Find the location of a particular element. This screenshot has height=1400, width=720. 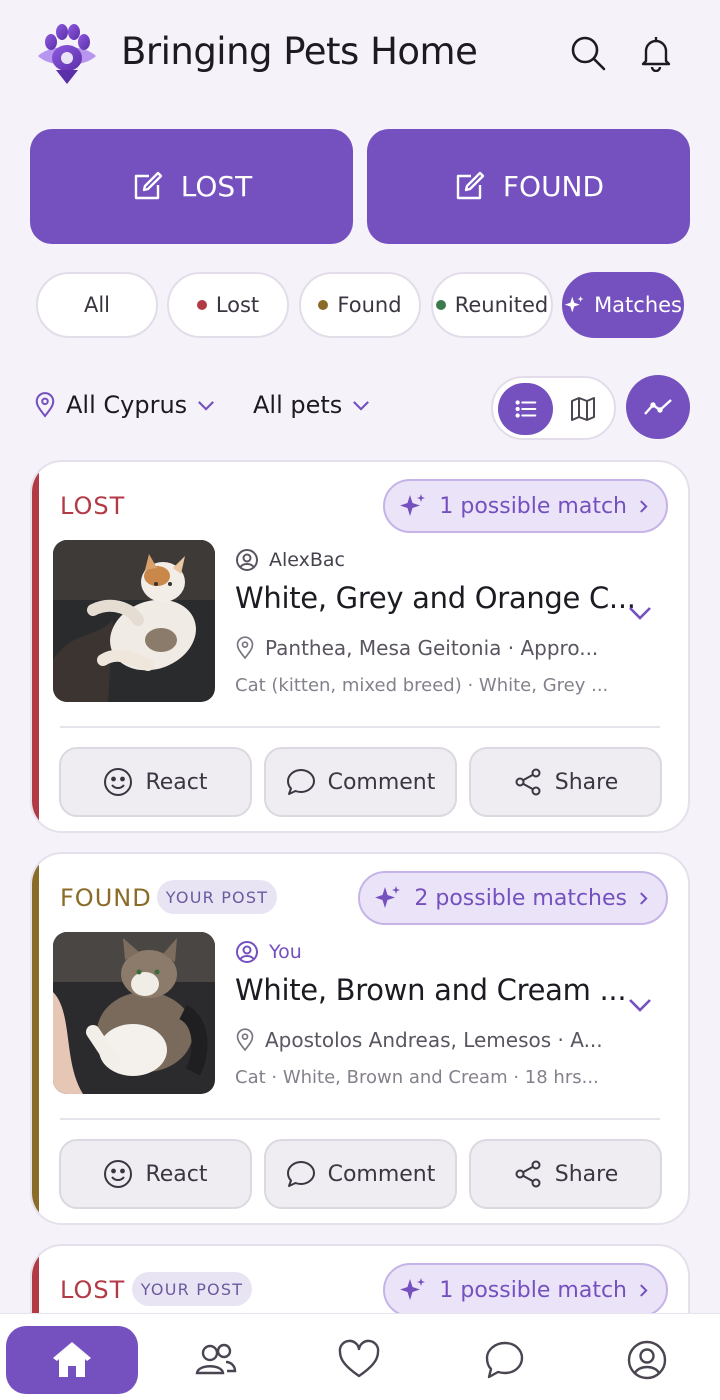

pet-filter-label: All pets is located at coordinates (298, 405).